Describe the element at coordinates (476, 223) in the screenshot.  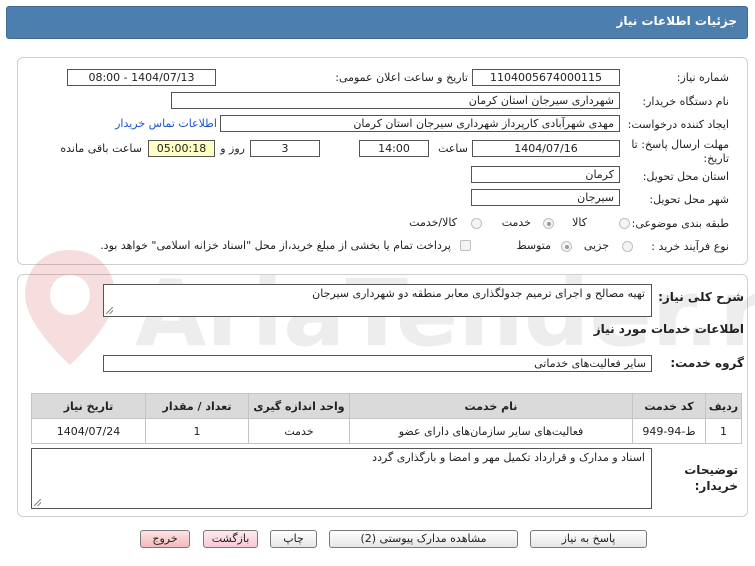
I see `category-radio-goods-service` at that location.